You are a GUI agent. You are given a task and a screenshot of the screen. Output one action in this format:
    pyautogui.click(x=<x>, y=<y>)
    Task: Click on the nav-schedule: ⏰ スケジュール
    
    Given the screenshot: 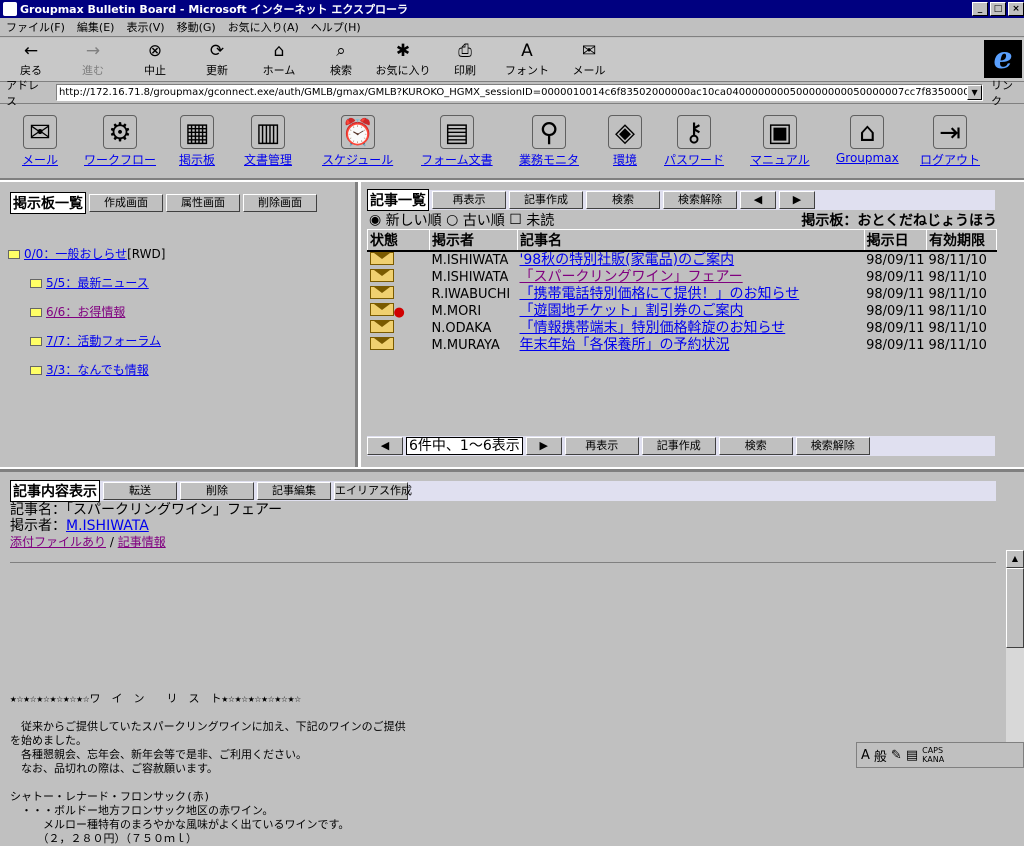 What is the action you would take?
    pyautogui.click(x=357, y=141)
    